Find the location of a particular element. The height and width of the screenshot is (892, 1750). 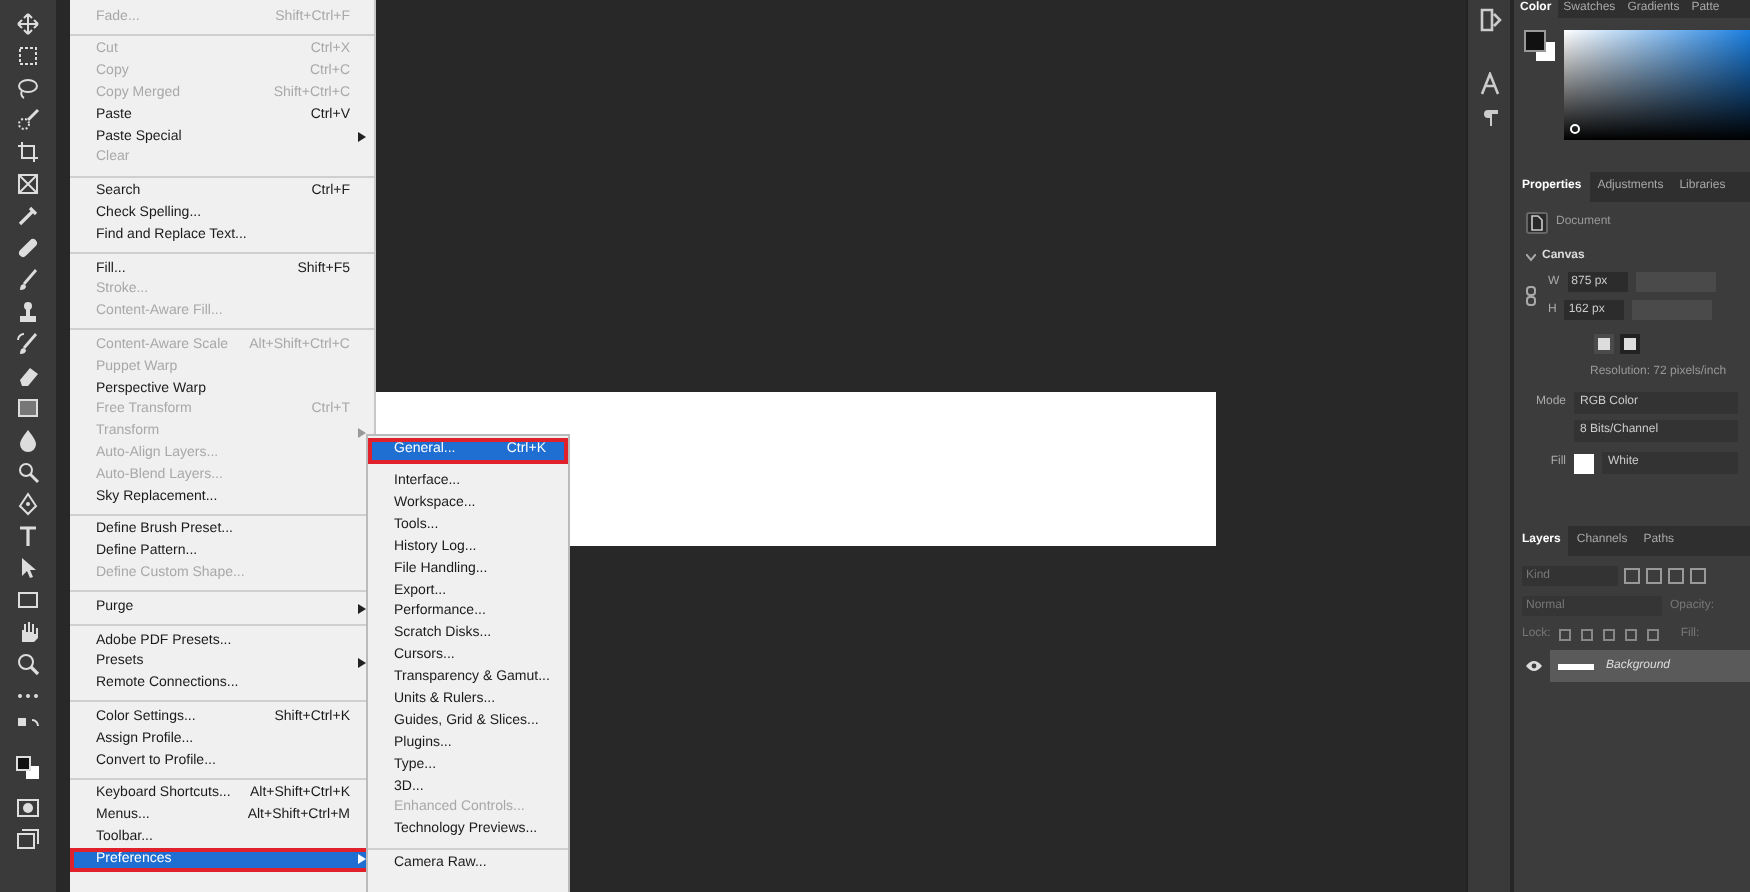

link-icon is located at coordinates (1531, 296).